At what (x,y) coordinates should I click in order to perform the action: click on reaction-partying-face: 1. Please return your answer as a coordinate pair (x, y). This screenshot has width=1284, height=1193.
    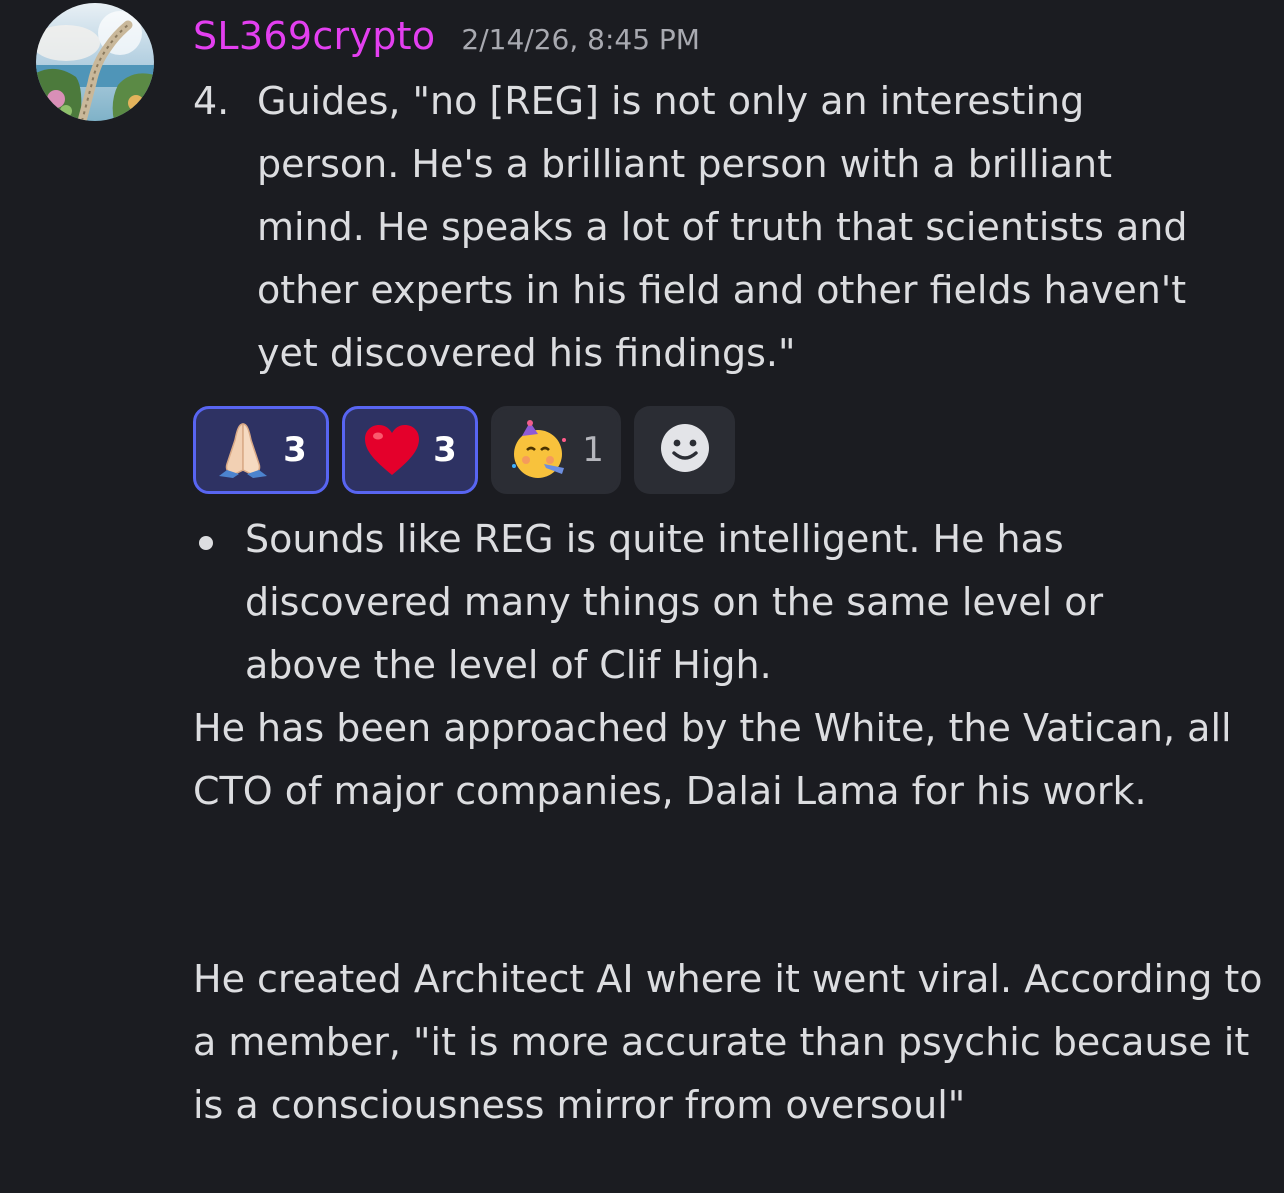
    Looking at the image, I should click on (556, 450).